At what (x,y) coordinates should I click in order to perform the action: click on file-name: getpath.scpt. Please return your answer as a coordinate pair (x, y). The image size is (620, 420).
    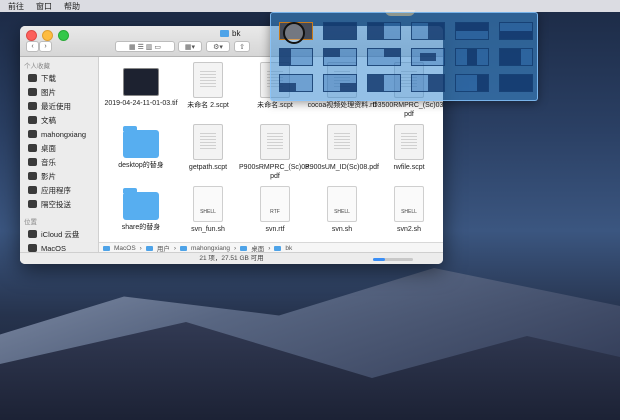
    Looking at the image, I should click on (208, 167).